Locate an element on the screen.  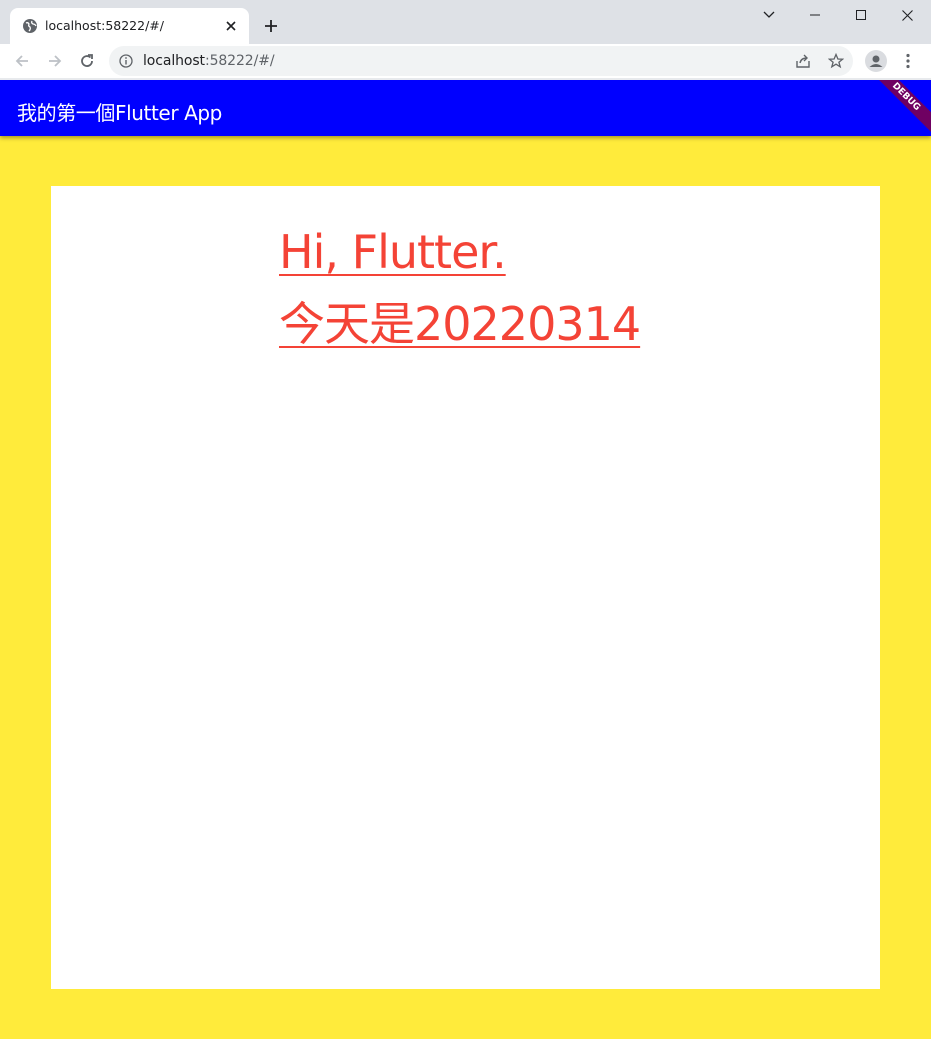
tab-title: localhost:58222/#/ is located at coordinates (104, 25).